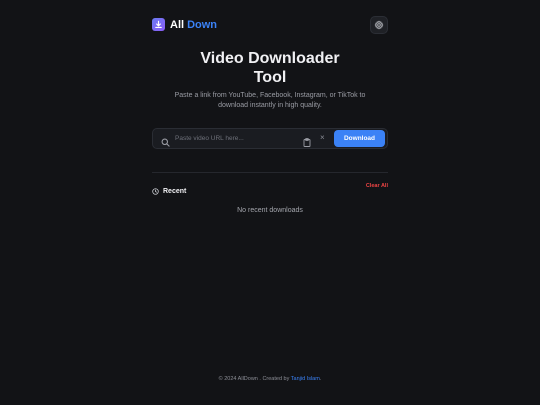 Image resolution: width=540 pixels, height=405 pixels. What do you see at coordinates (254, 379) in the screenshot?
I see `footer-prefix: © 2024 AllDown . Created by` at bounding box center [254, 379].